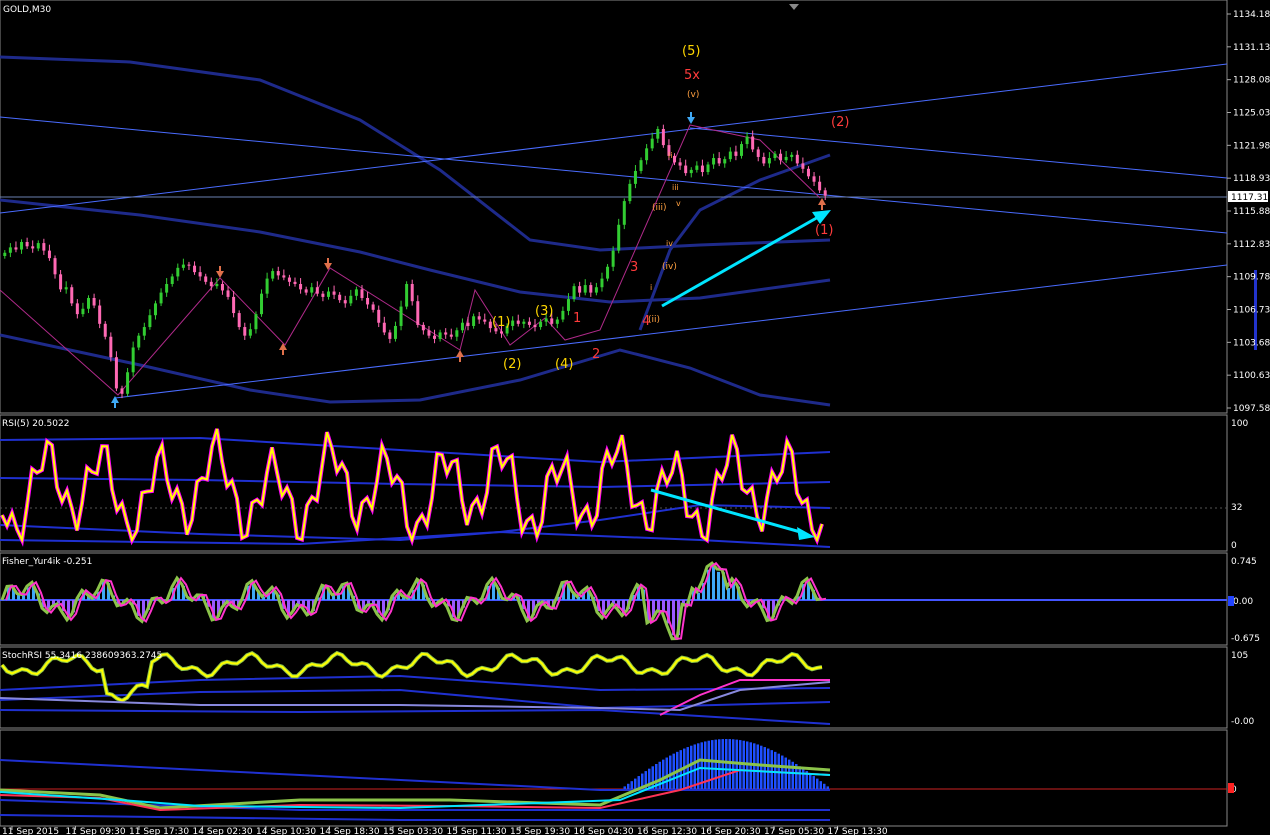 The image size is (1270, 835). Describe the element at coordinates (1251, 212) in the screenshot. I see `price-tick-label: 1115.88` at that location.